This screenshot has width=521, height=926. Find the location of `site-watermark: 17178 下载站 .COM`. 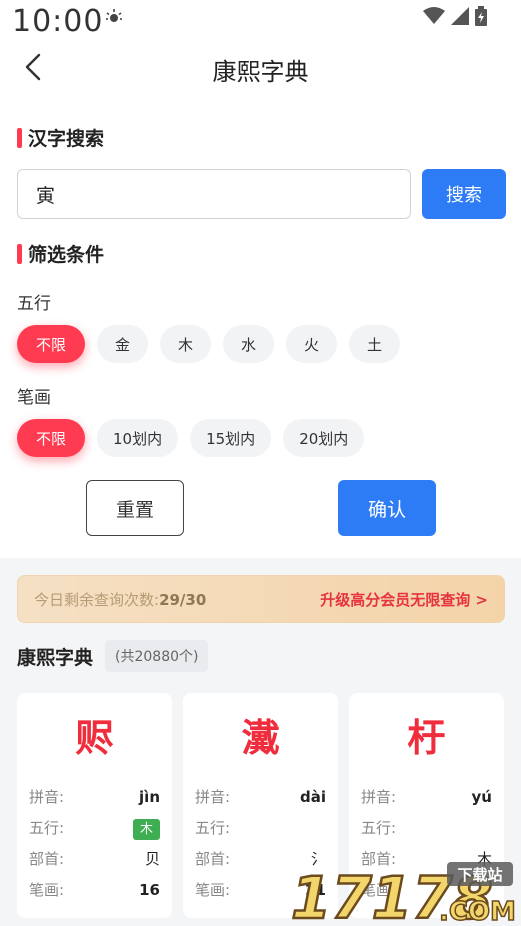

site-watermark: 17178 下载站 .COM is located at coordinates (403, 893).